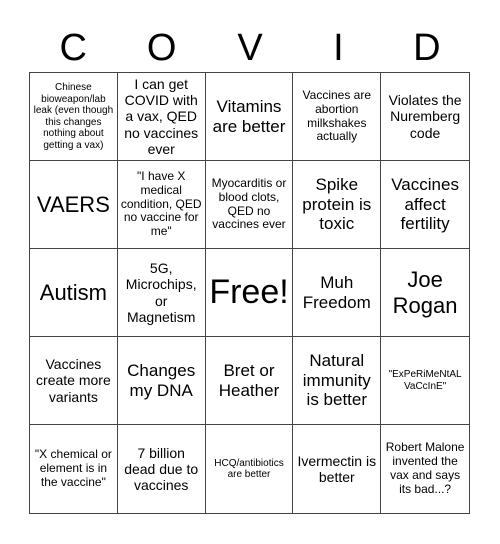 The width and height of the screenshot is (500, 544). I want to click on header-letter-i: I, so click(338, 48).